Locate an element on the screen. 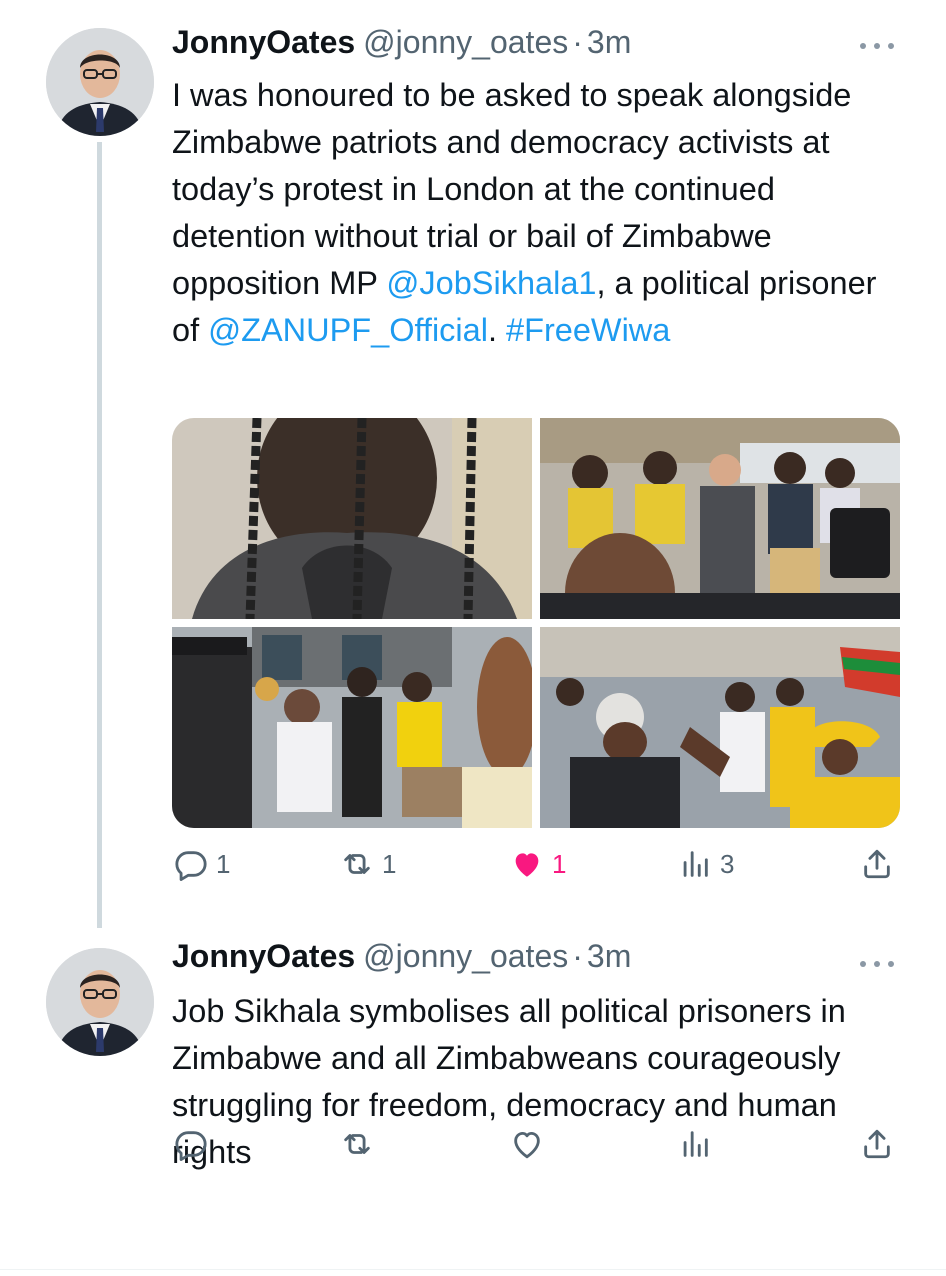 The width and height of the screenshot is (946, 1276). views-button: 3 is located at coordinates (706, 864).